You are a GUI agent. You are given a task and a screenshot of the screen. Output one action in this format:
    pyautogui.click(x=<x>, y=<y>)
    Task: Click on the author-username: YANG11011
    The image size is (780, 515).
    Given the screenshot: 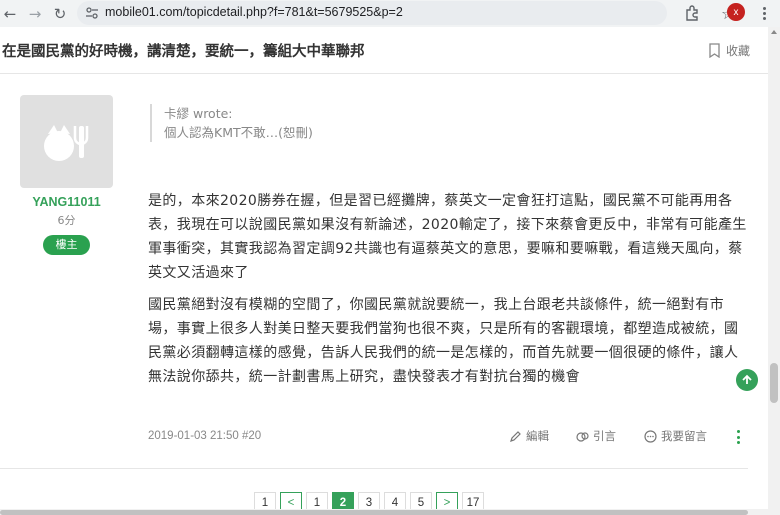 What is the action you would take?
    pyautogui.click(x=66, y=202)
    